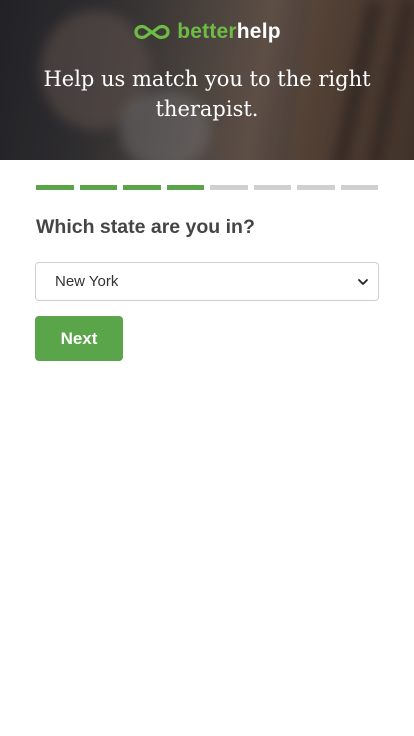 The height and width of the screenshot is (736, 414). I want to click on state-select-value: New York, so click(87, 281).